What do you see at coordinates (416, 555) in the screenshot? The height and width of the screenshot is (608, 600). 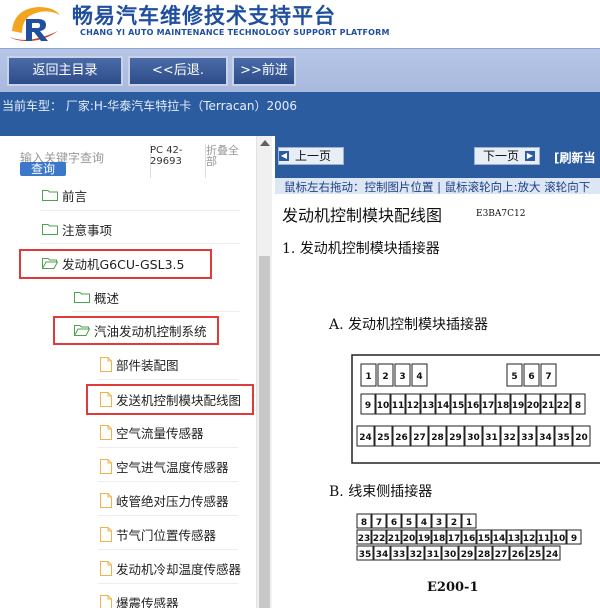 I see `harness-pin-label: 32` at bounding box center [416, 555].